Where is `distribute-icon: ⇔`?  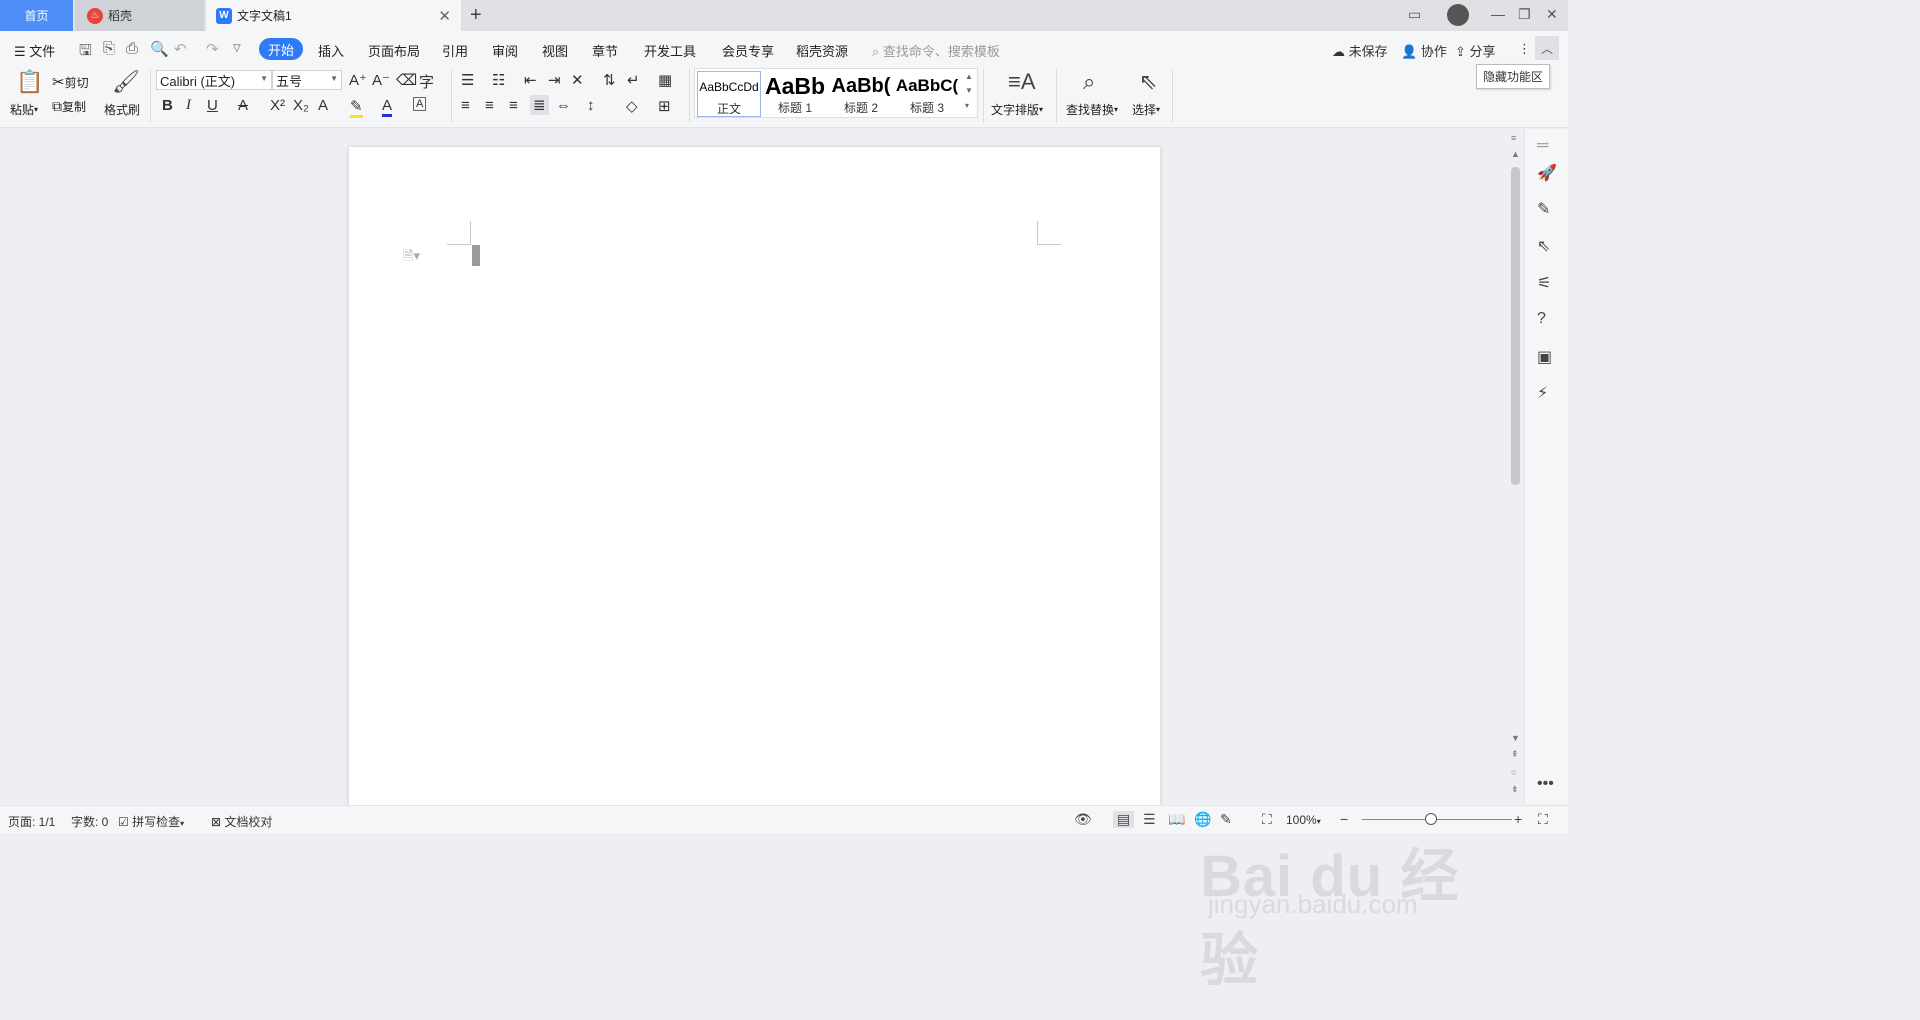 distribute-icon: ⇔ is located at coordinates (563, 105).